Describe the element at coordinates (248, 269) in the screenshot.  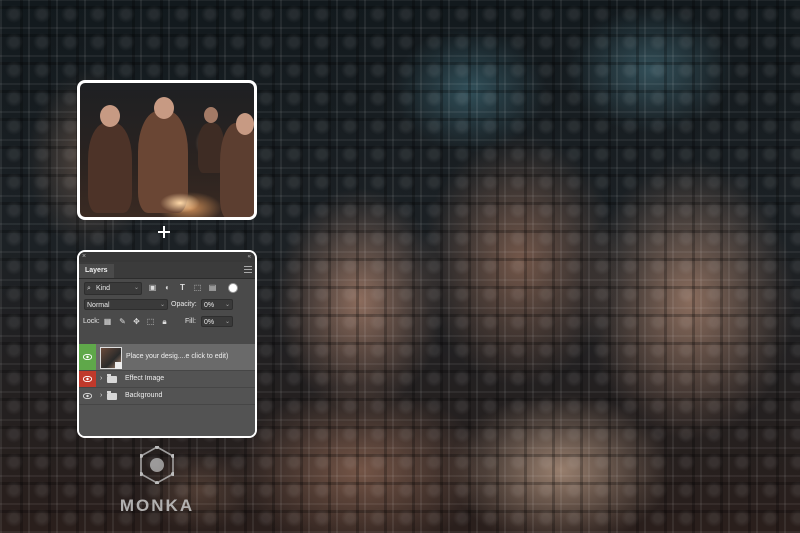
I see `panel-menu-icon` at that location.